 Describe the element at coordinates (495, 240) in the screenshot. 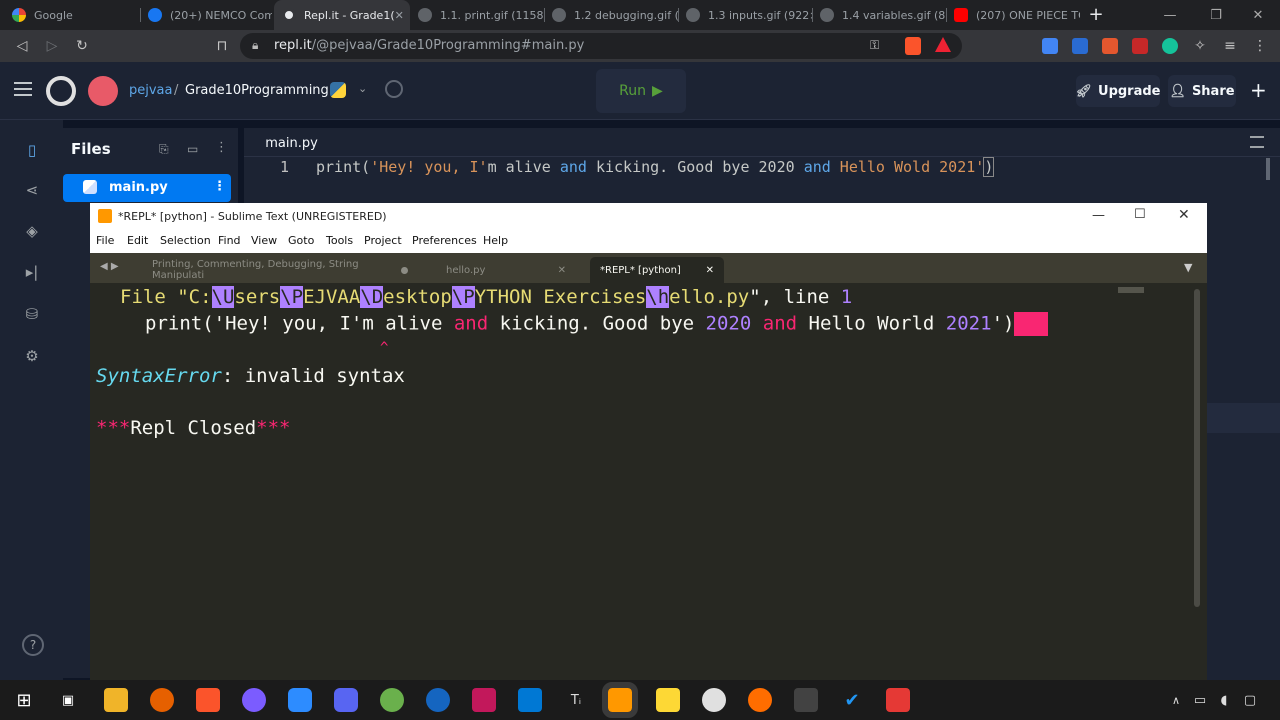

I see `menu-help: Help` at that location.